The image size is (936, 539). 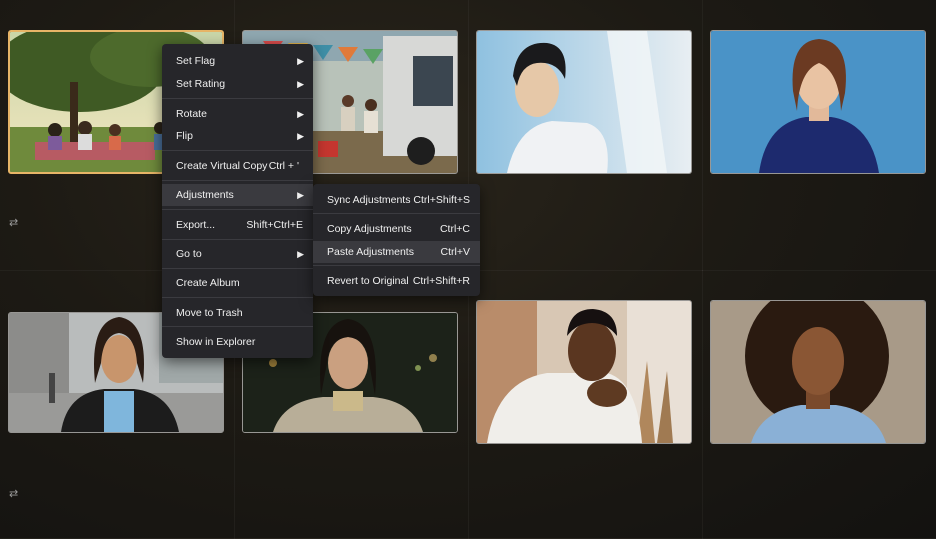 What do you see at coordinates (196, 61) in the screenshot?
I see `menu-item-label: Set Flag` at bounding box center [196, 61].